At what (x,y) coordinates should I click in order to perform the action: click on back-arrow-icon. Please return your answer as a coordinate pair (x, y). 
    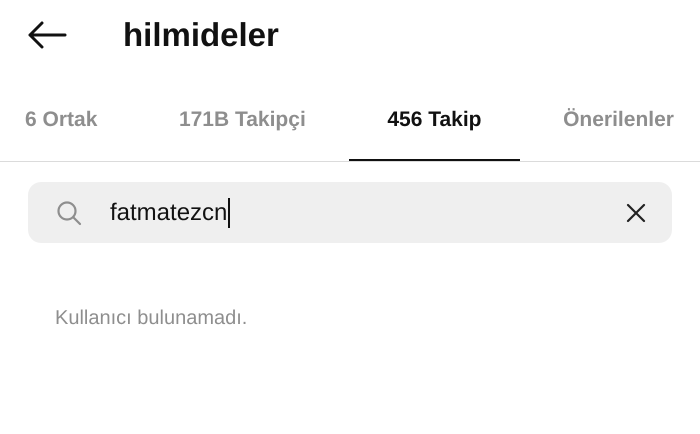
    Looking at the image, I should click on (47, 35).